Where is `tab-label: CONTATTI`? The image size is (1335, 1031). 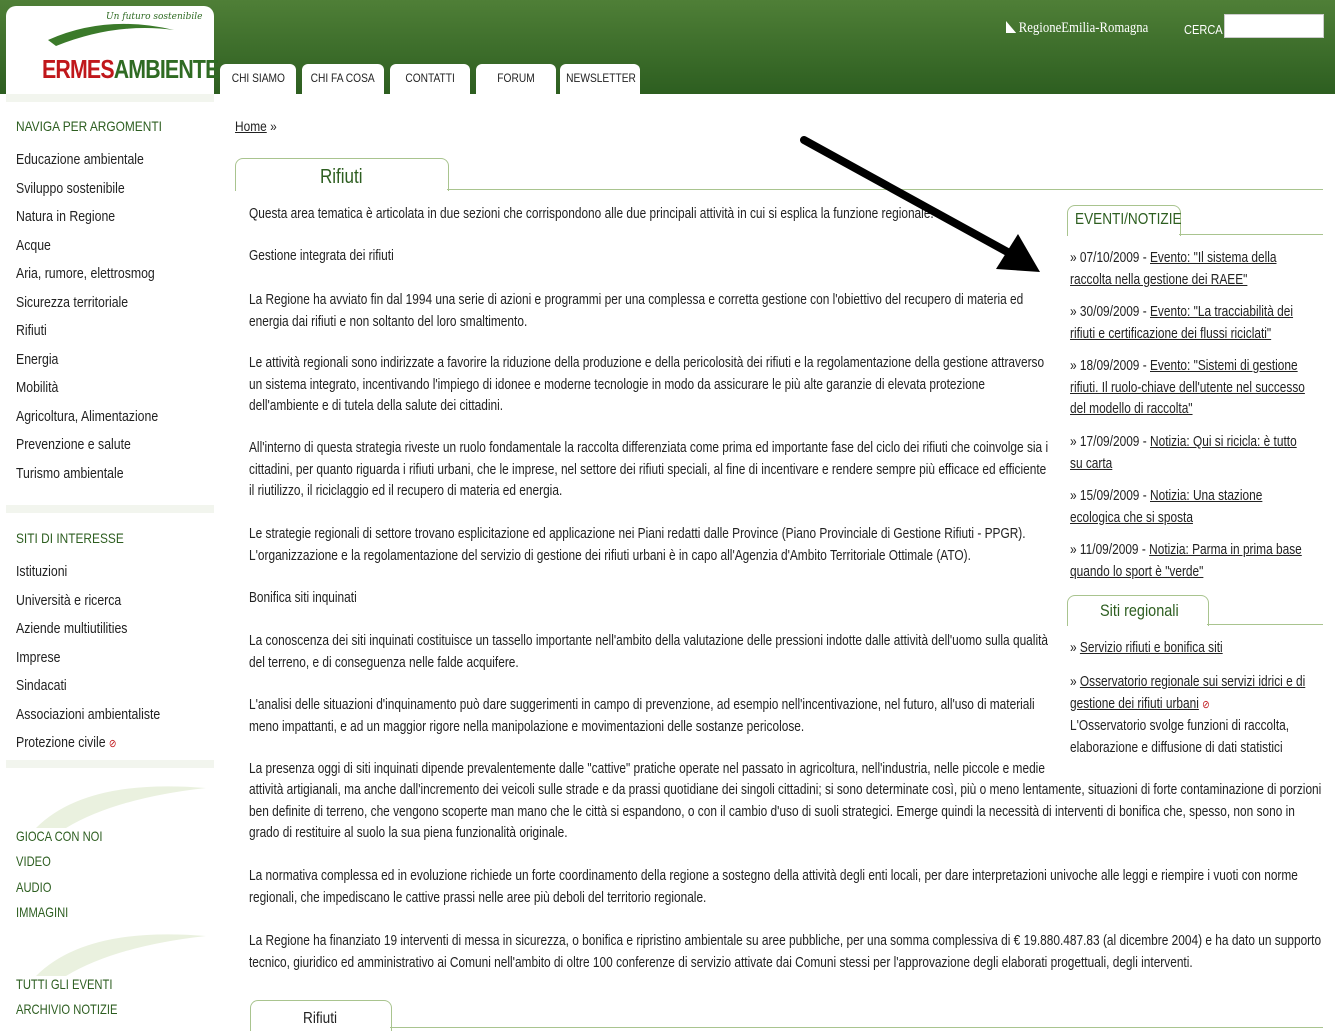
tab-label: CONTATTI is located at coordinates (430, 78).